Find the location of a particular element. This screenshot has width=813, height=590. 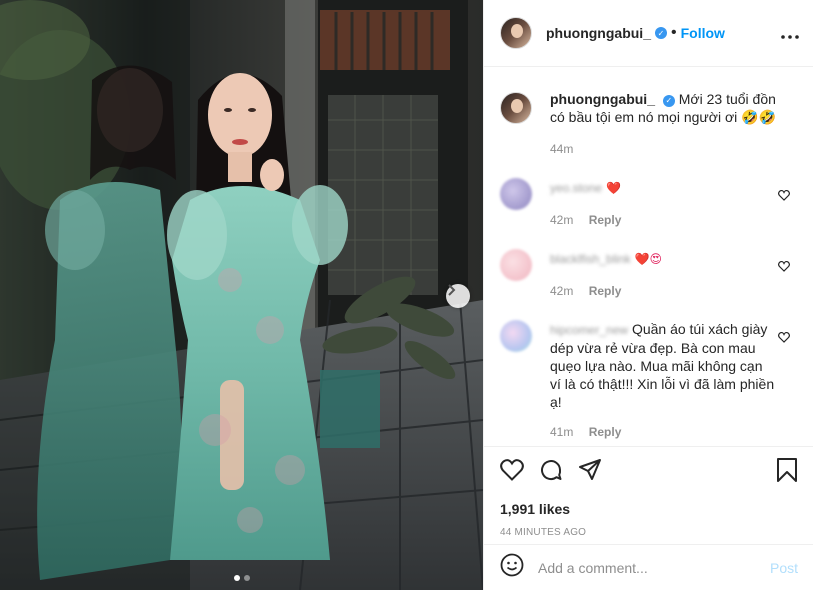

comment-item: yeo.stone ❤️ 42m Reply is located at coordinates (648, 203).